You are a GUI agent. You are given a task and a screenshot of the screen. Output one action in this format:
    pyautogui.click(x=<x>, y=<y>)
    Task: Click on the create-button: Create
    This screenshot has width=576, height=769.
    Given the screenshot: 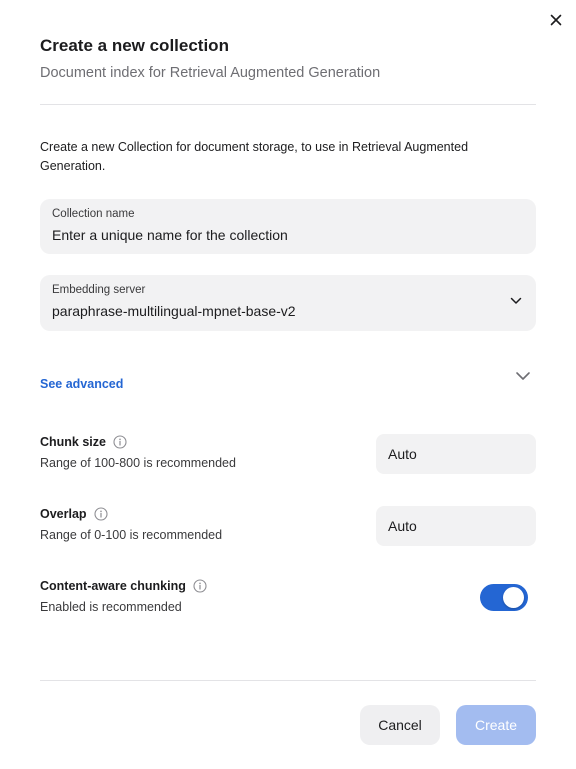 What is the action you would take?
    pyautogui.click(x=496, y=725)
    